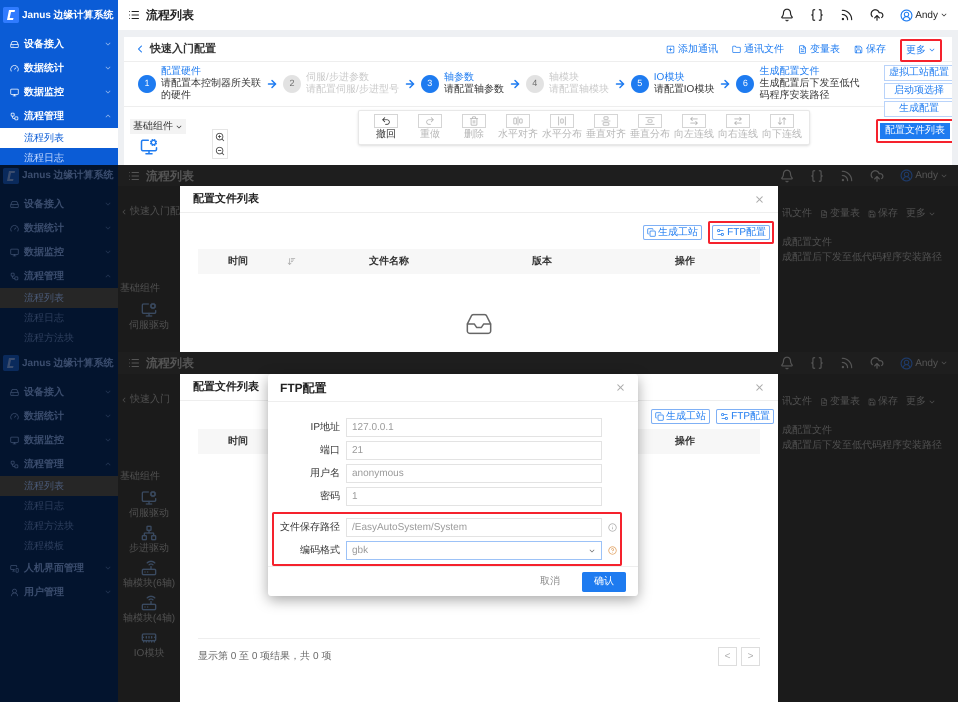 This screenshot has height=702, width=958. Describe the element at coordinates (670, 49) in the screenshot. I see `plus-square-icon` at that location.